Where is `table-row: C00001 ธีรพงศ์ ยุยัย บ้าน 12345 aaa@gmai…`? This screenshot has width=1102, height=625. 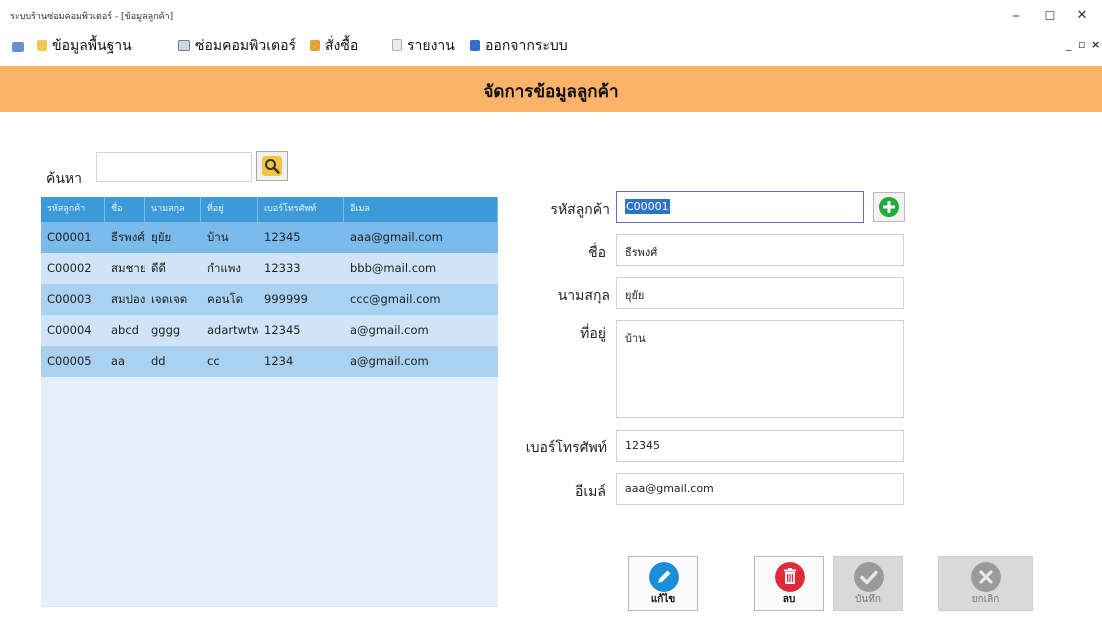
table-row: C00001 ธีรพงศ์ ยุยัย บ้าน 12345 aaa@gmai… is located at coordinates (269, 237).